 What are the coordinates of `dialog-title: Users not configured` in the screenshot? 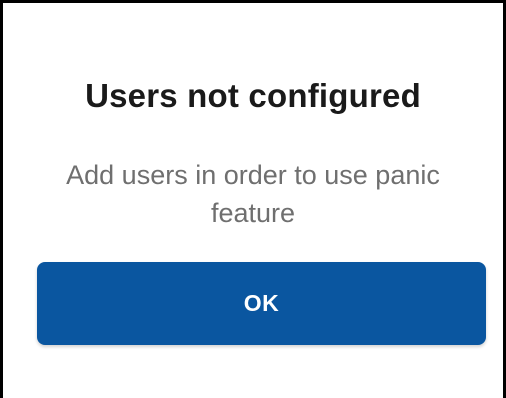 It's located at (253, 95).